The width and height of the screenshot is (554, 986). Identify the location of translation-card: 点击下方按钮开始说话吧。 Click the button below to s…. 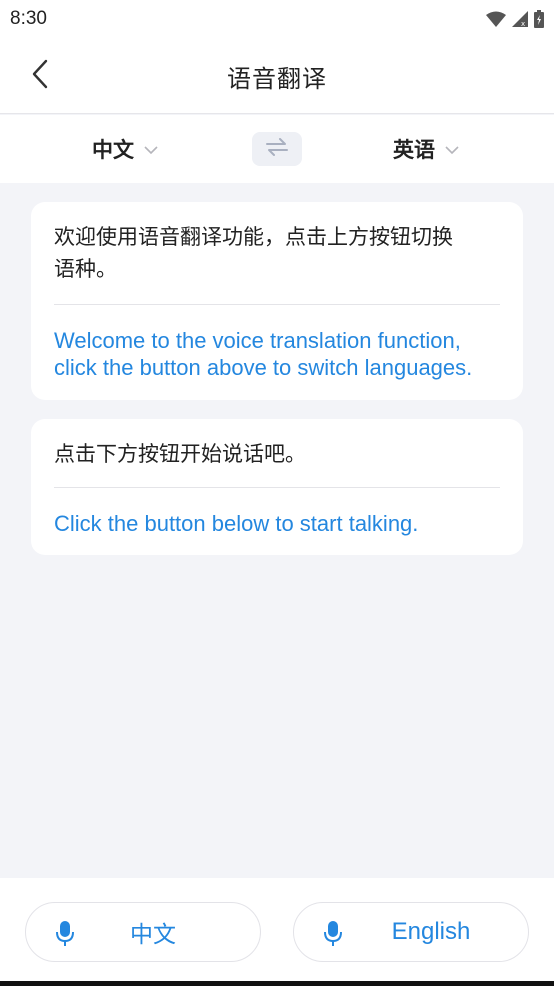
(277, 487).